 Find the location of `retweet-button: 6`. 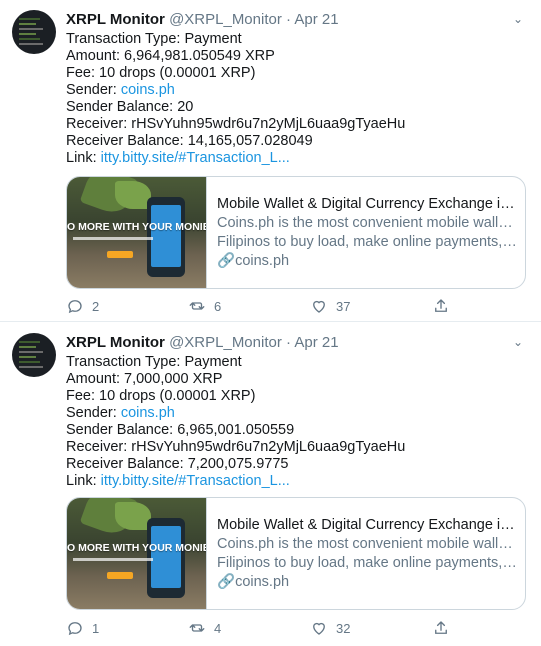

retweet-button: 6 is located at coordinates (204, 306).